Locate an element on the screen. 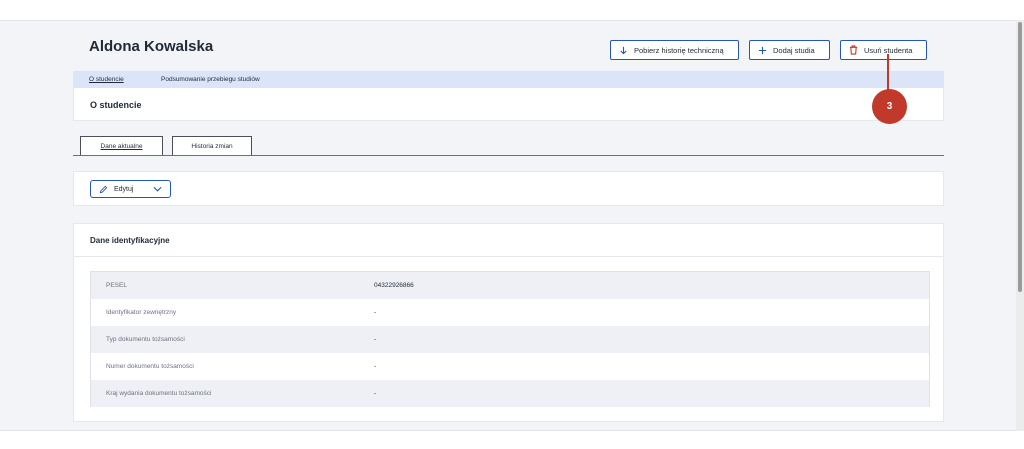  subtab-change-history: Historia zmian is located at coordinates (212, 145).